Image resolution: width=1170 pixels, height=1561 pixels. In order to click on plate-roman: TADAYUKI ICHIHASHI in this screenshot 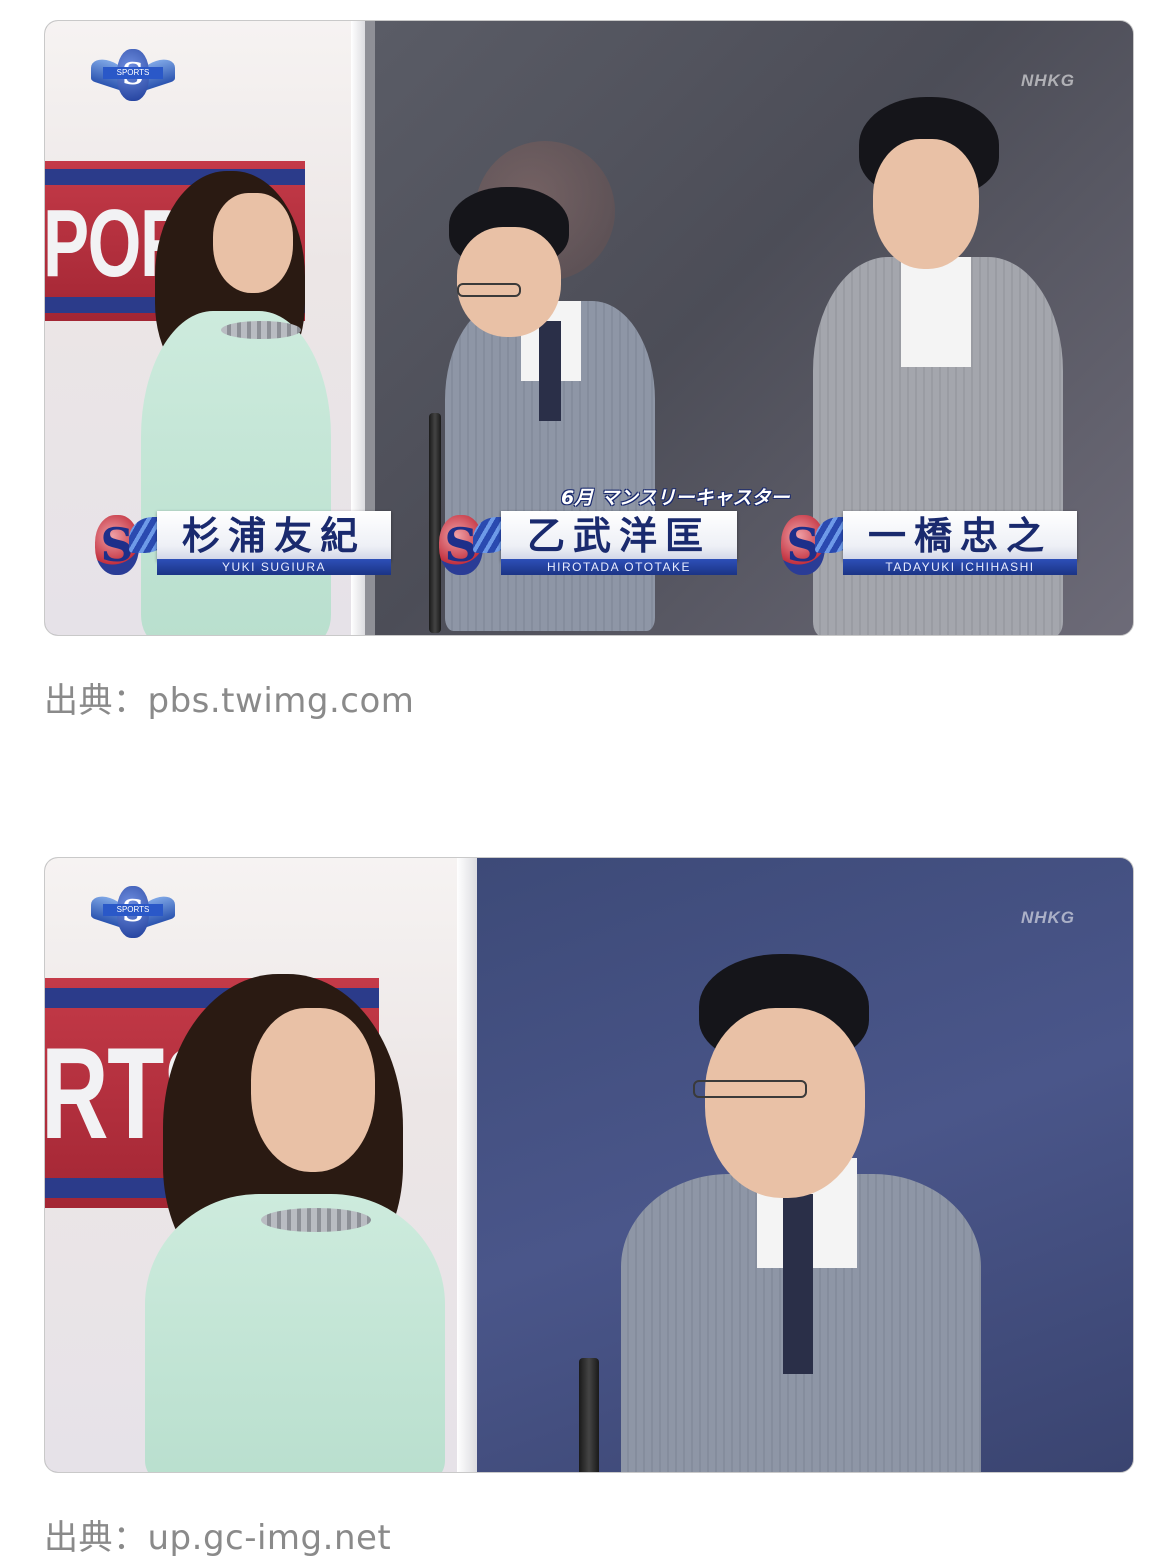, I will do `click(960, 567)`.